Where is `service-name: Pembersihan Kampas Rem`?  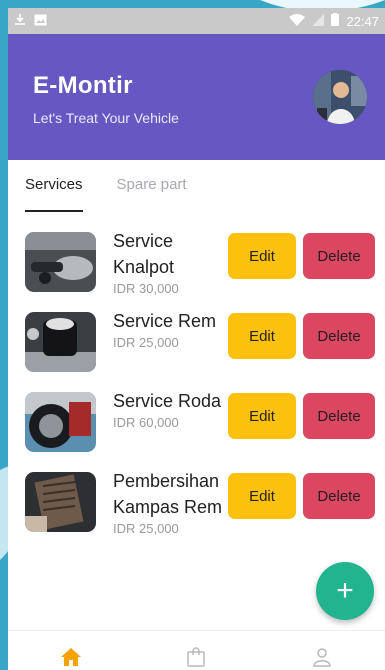
service-name: Pembersihan Kampas Rem is located at coordinates (168, 494).